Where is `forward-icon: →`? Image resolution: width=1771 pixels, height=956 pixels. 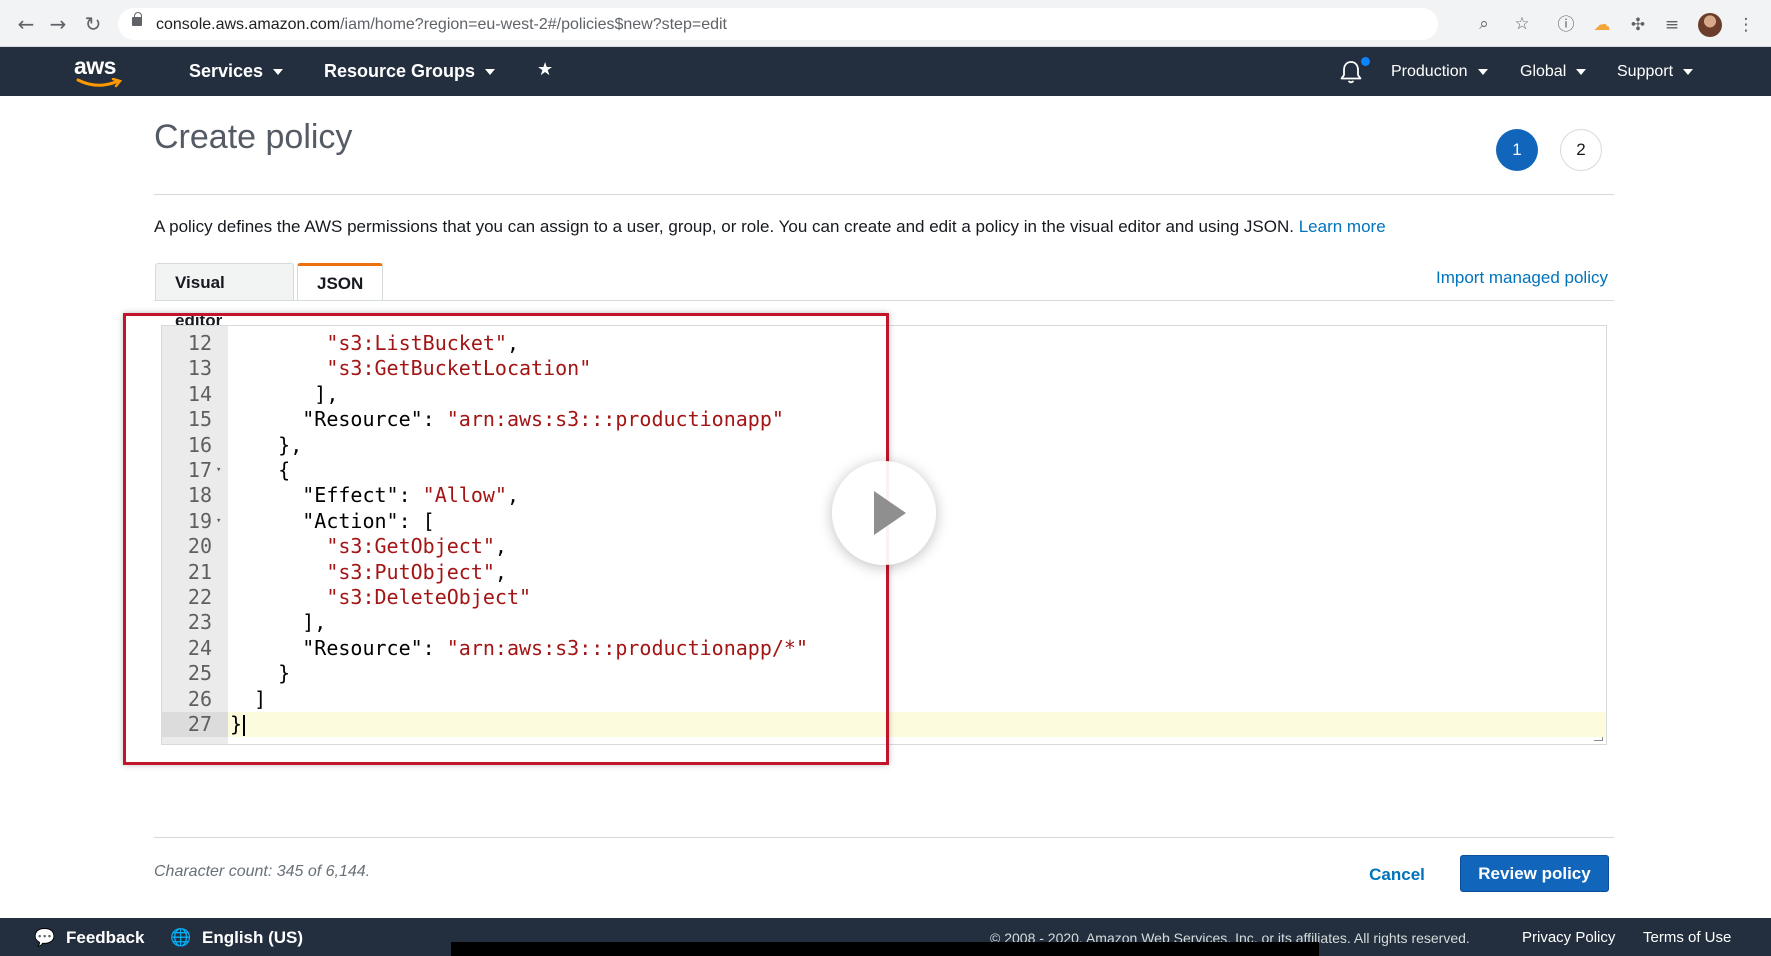 forward-icon: → is located at coordinates (58, 24).